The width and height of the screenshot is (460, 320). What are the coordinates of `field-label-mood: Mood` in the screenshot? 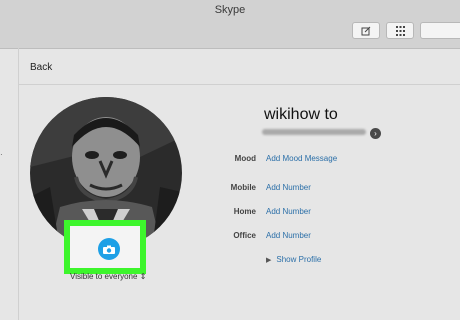 It's located at (245, 158).